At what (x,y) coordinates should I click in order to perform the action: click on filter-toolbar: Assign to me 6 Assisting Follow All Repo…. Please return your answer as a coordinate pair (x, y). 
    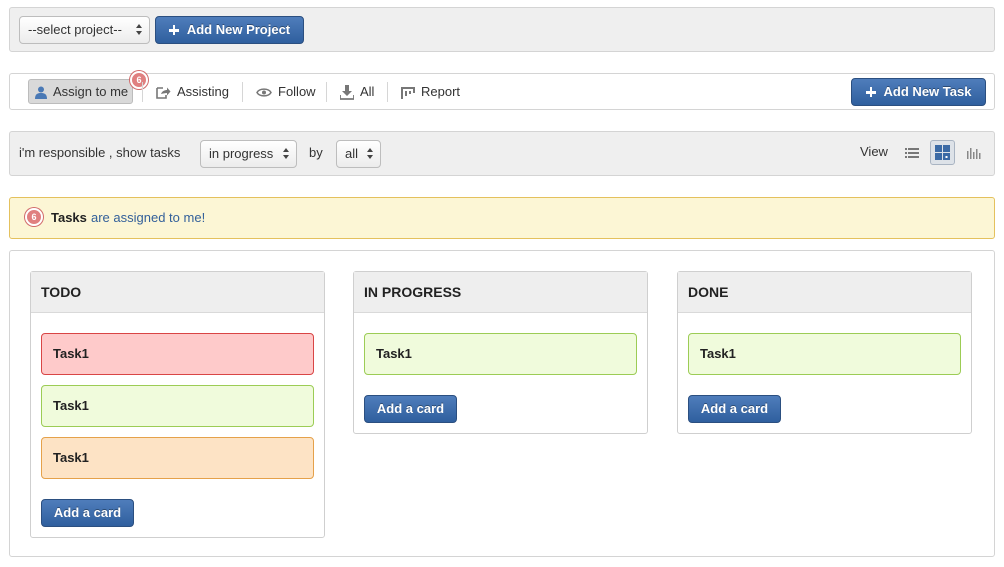
    Looking at the image, I should click on (502, 90).